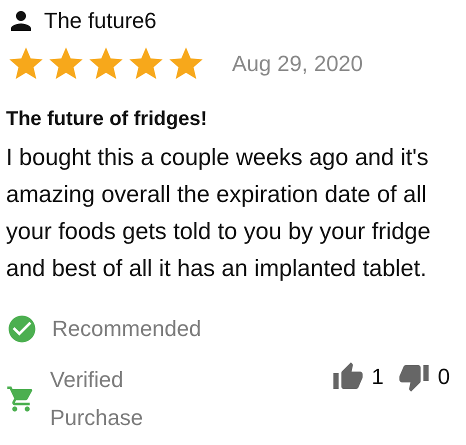 The image size is (466, 445). What do you see at coordinates (378, 377) in the screenshot?
I see `vote-count: 1` at bounding box center [378, 377].